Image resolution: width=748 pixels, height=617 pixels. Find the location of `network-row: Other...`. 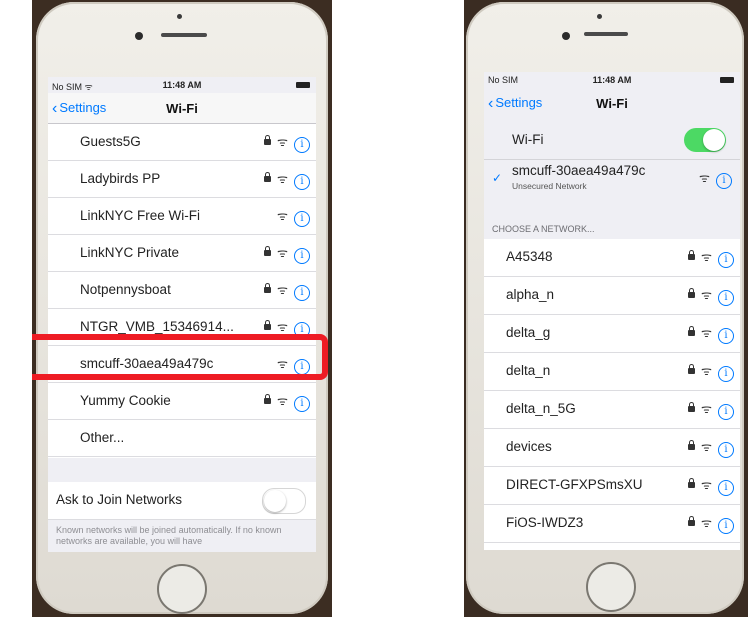

network-row: Other... is located at coordinates (182, 438).